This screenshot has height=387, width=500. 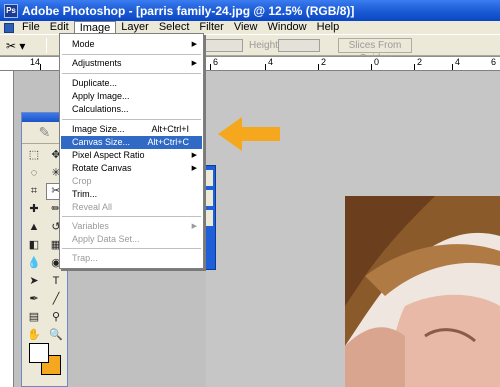 What do you see at coordinates (170, 129) in the screenshot?
I see `menu-item-shortcut: Alt+Ctrl+I` at bounding box center [170, 129].